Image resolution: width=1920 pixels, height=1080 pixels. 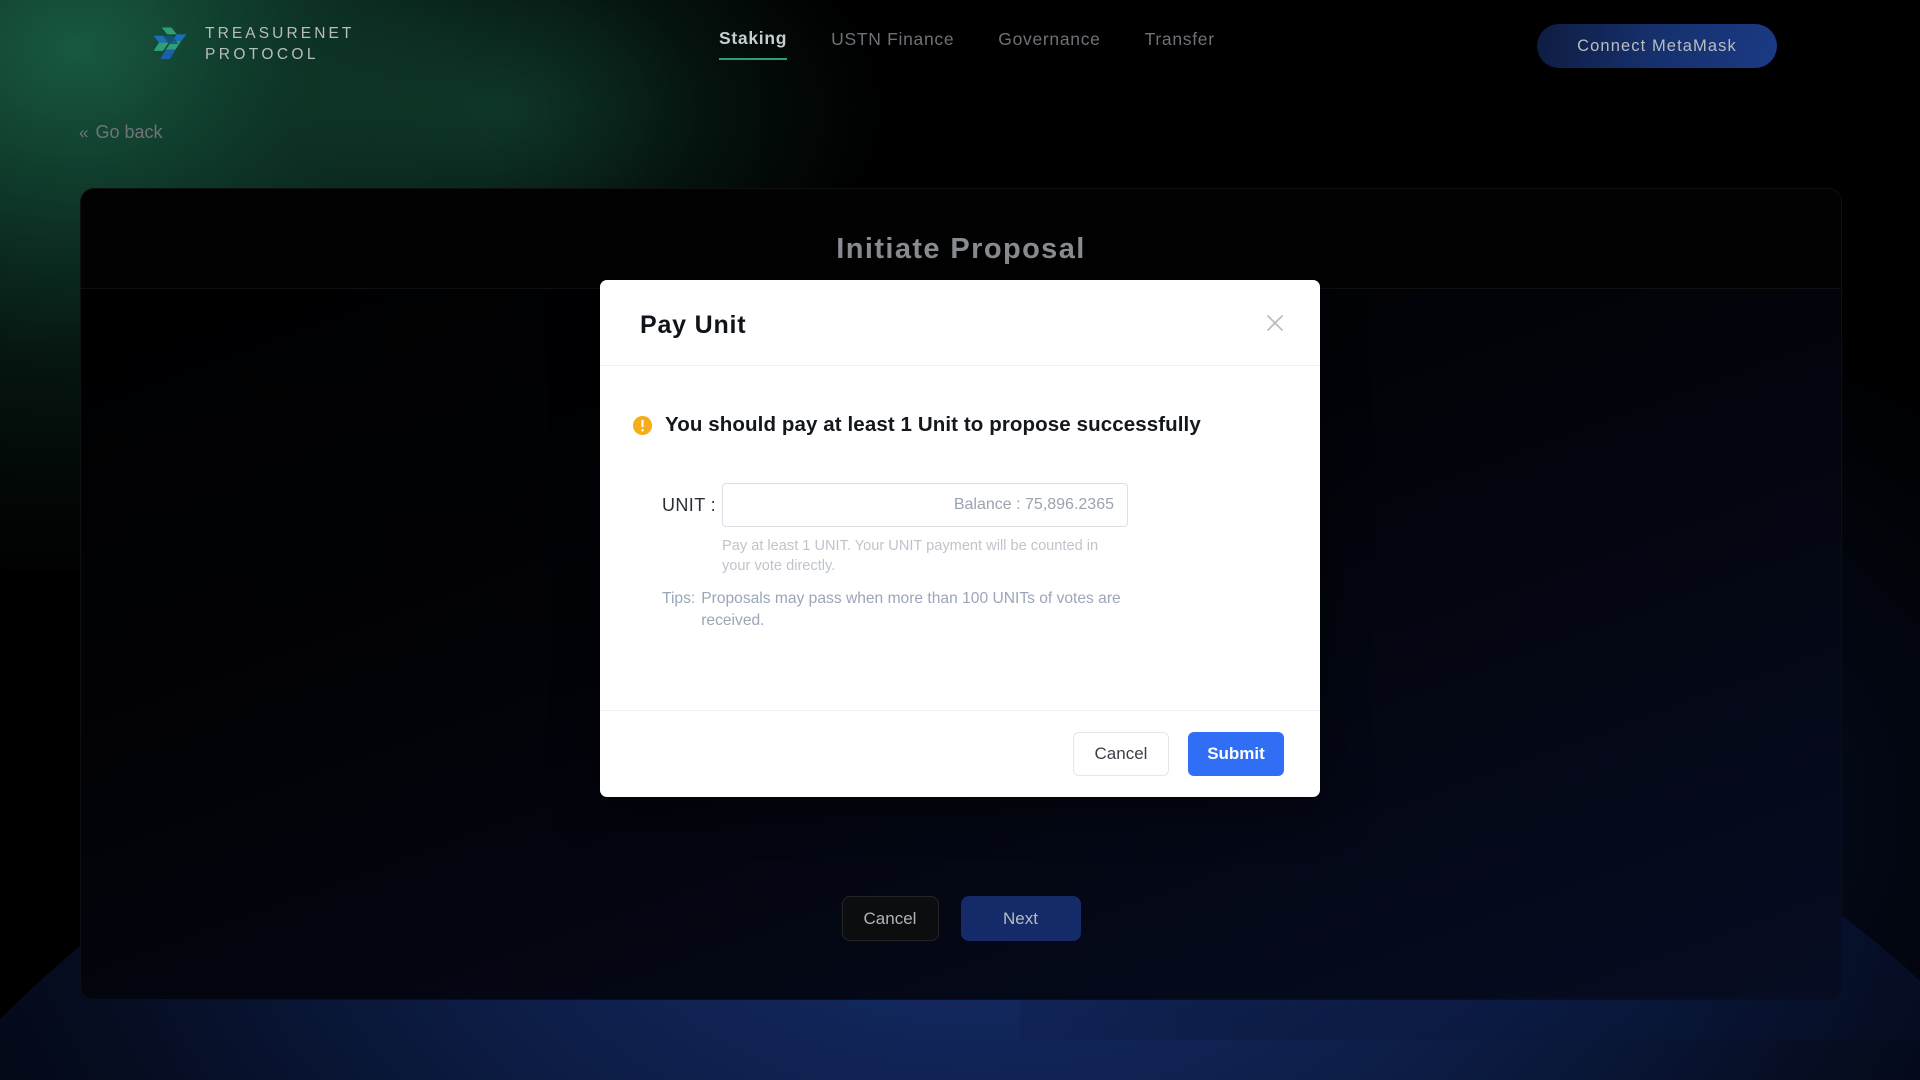 I want to click on modal-title: Pay Unit, so click(x=693, y=325).